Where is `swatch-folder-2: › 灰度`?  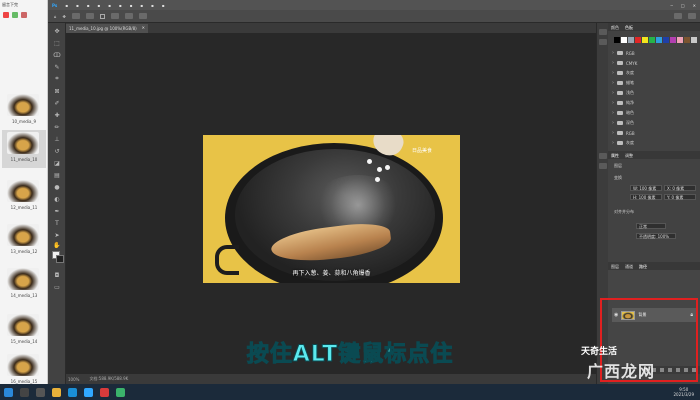 swatch-folder-2: › 灰度 is located at coordinates (654, 73).